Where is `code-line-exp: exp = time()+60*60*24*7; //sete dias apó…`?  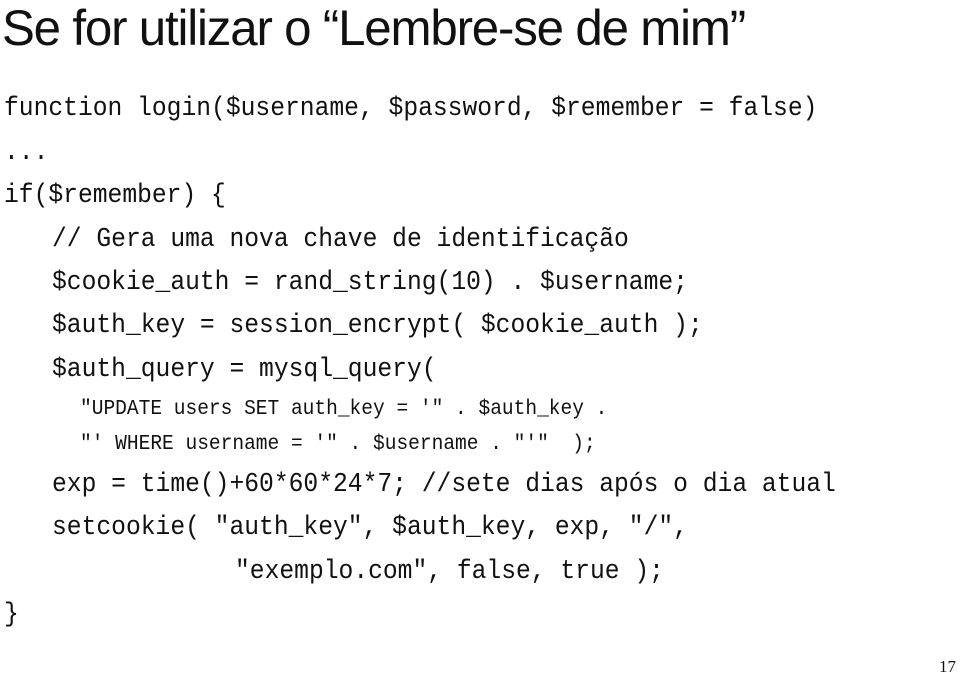 code-line-exp: exp = time()+60*60*24*7; //sete dias apó… is located at coordinates (444, 484).